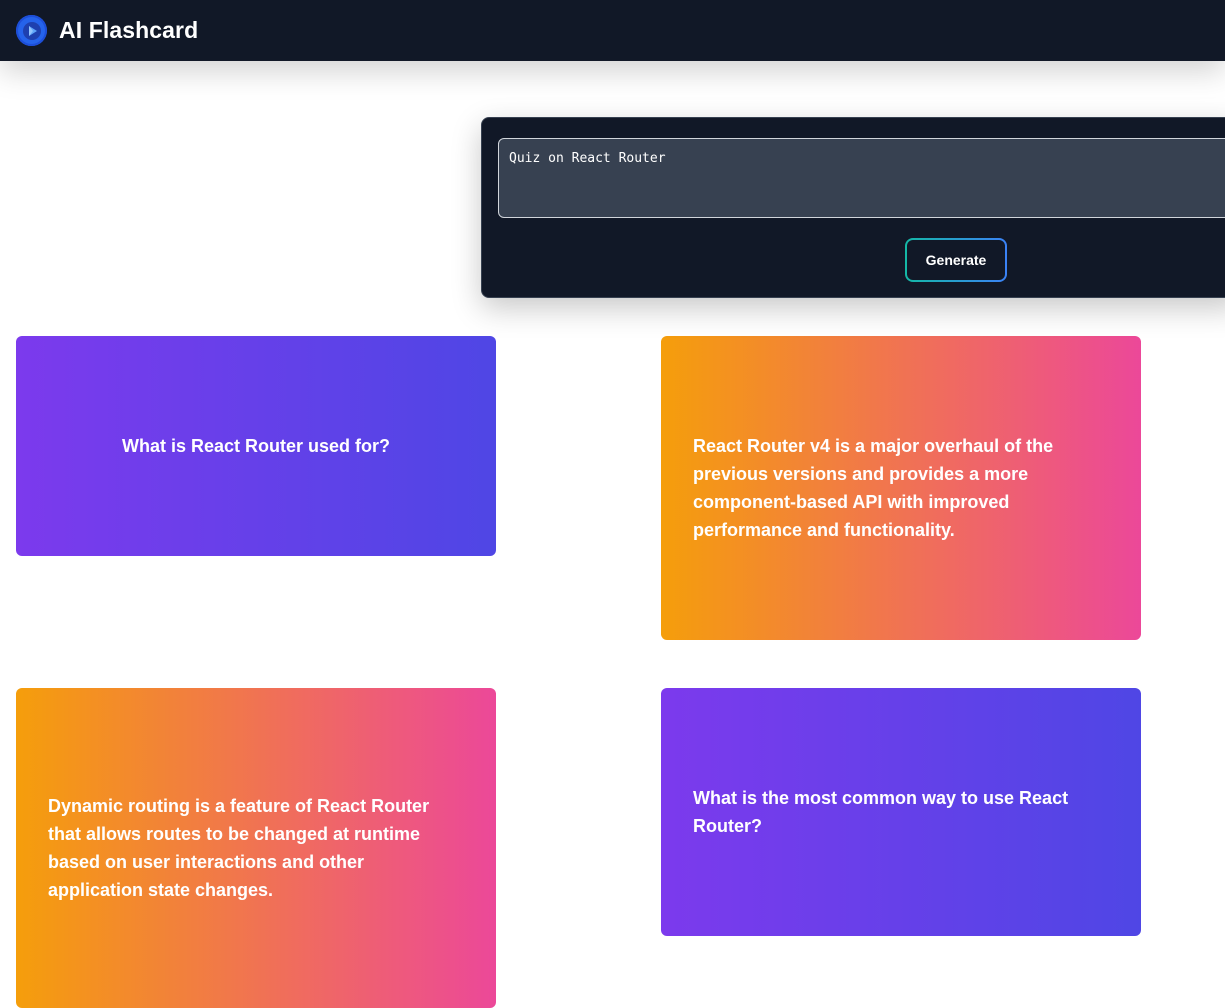  Describe the element at coordinates (612, 30) in the screenshot. I see `top-navbar: AI Flashcard` at that location.